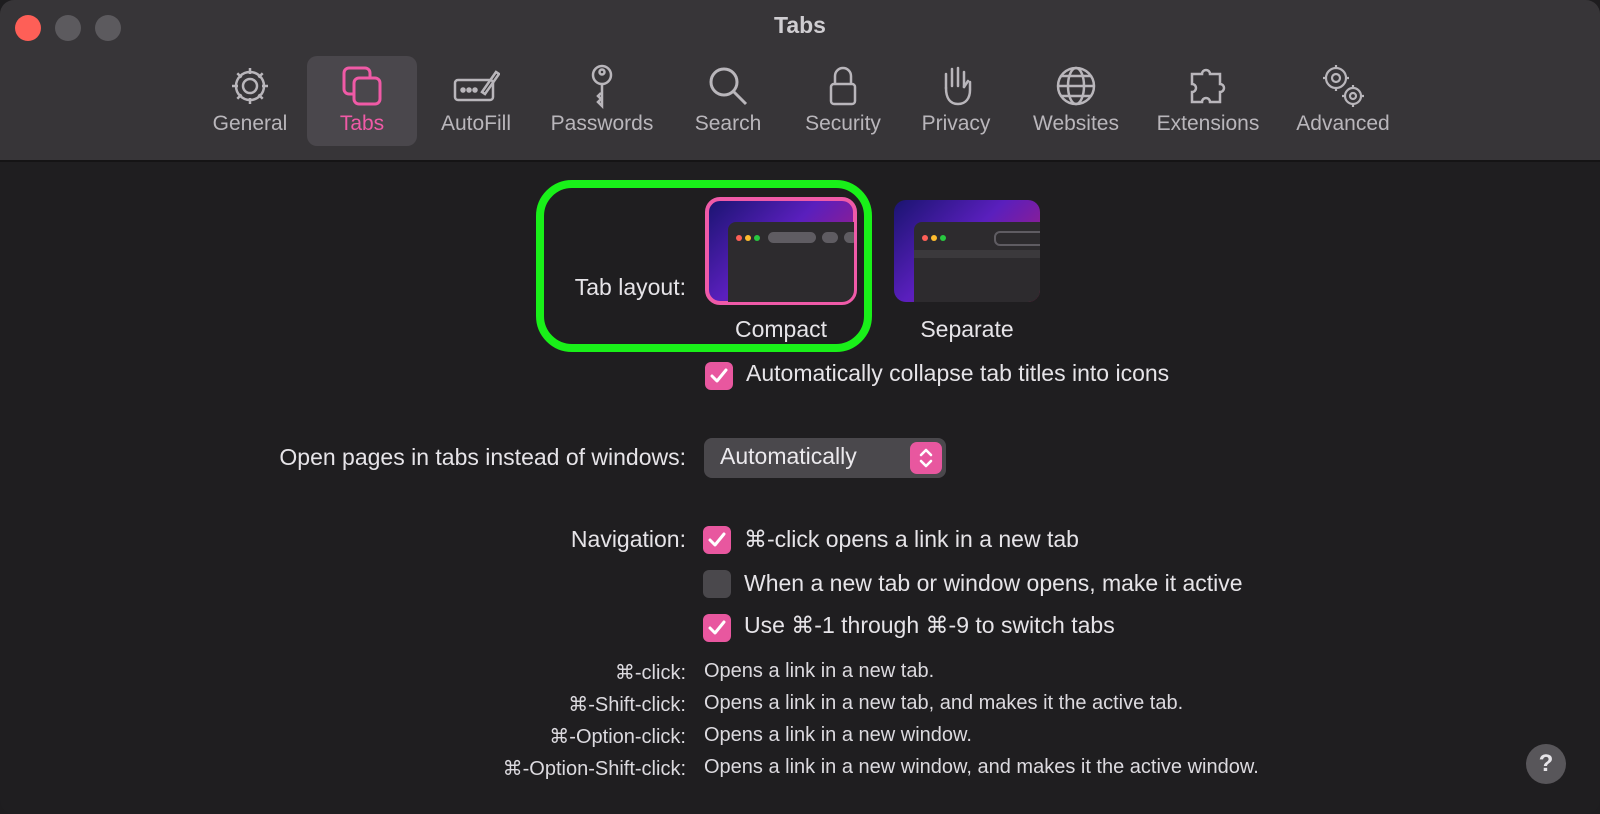 This screenshot has height=814, width=1600. Describe the element at coordinates (617, 737) in the screenshot. I see `shortcut-key: ⌘-Option-click:` at that location.